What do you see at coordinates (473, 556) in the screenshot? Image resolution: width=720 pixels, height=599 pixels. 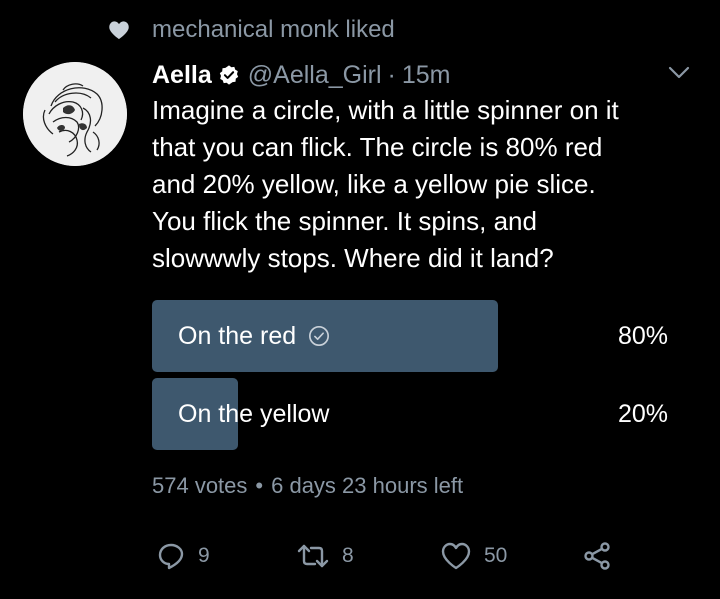 I see `like-button: 50` at bounding box center [473, 556].